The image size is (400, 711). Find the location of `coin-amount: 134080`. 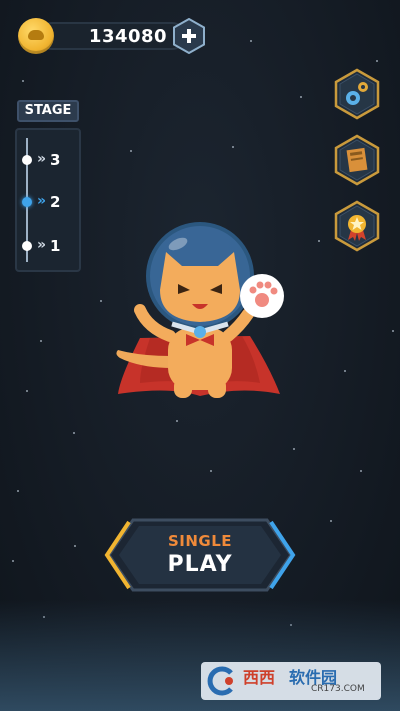

coin-amount: 134080 is located at coordinates (128, 36).